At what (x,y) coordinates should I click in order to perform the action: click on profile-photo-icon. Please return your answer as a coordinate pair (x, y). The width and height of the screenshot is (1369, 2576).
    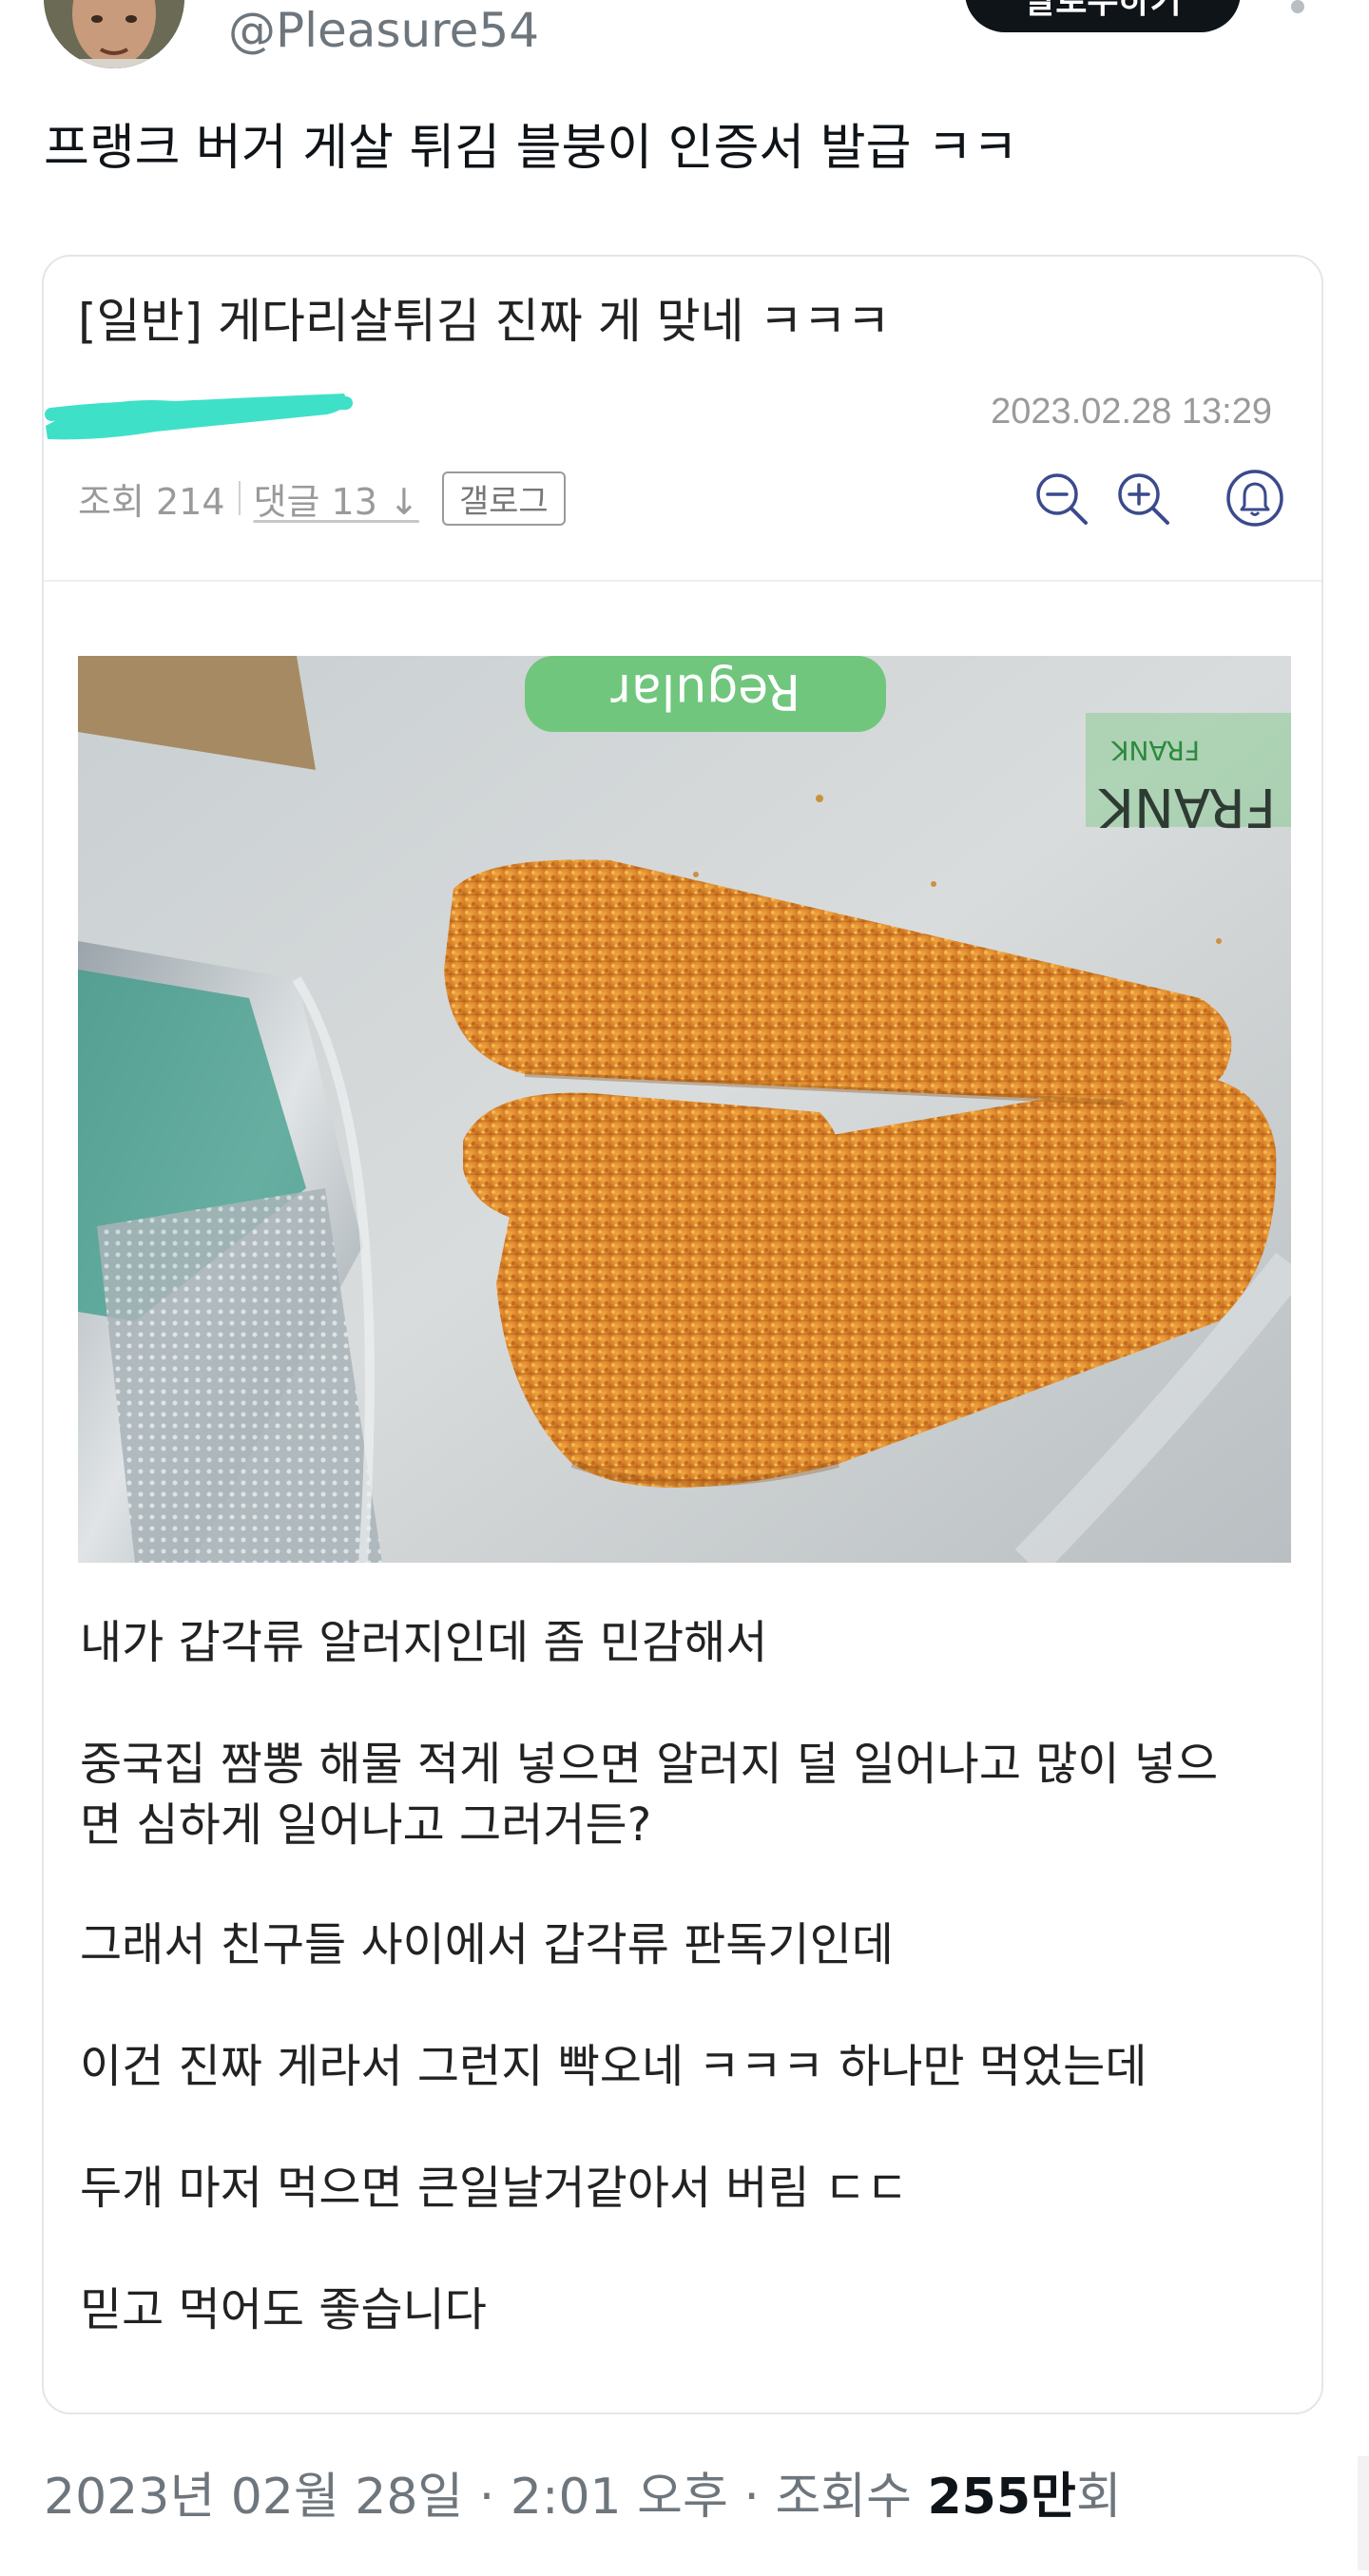
    Looking at the image, I should click on (114, 34).